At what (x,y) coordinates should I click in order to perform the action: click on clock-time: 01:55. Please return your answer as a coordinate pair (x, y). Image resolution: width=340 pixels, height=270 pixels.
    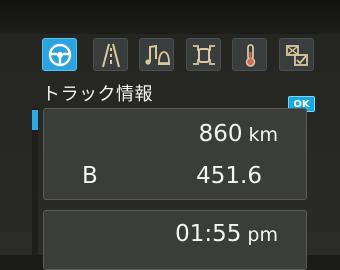
    Looking at the image, I should click on (208, 234).